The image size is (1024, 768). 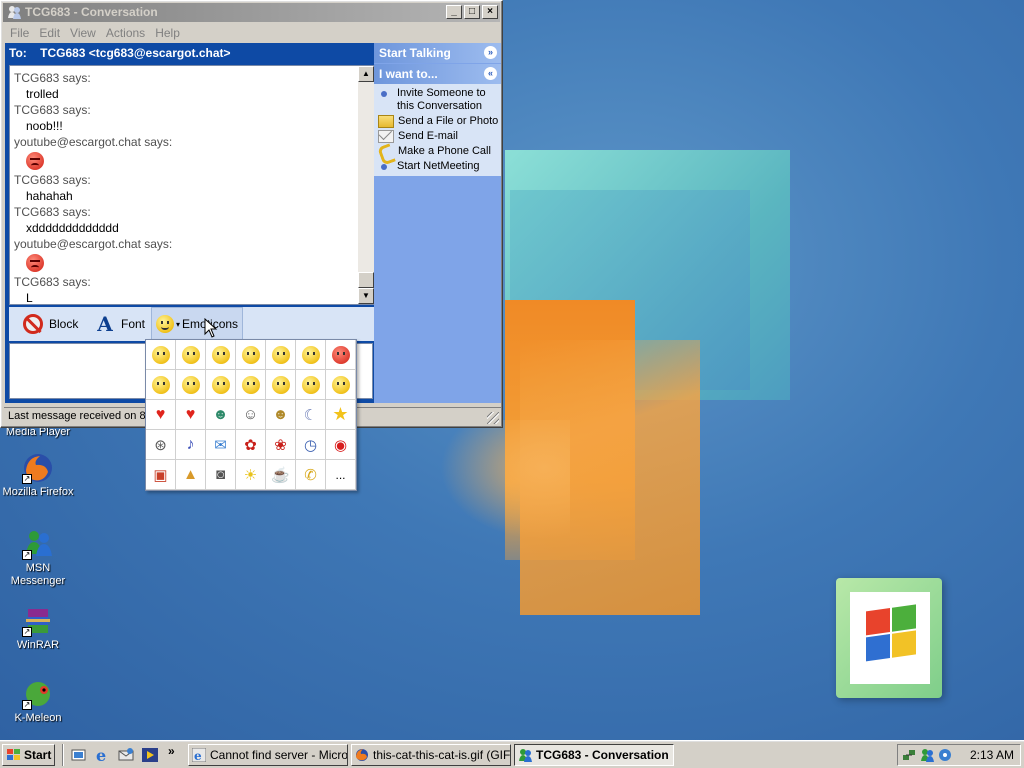 I want to click on emoticon-moon-icon: ☾, so click(x=311, y=415).